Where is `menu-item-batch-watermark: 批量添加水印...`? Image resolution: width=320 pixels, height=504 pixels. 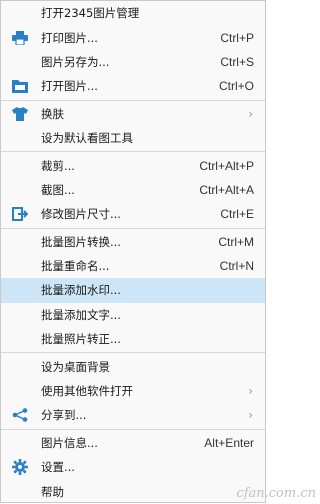 menu-item-batch-watermark: 批量添加水印... is located at coordinates (133, 290).